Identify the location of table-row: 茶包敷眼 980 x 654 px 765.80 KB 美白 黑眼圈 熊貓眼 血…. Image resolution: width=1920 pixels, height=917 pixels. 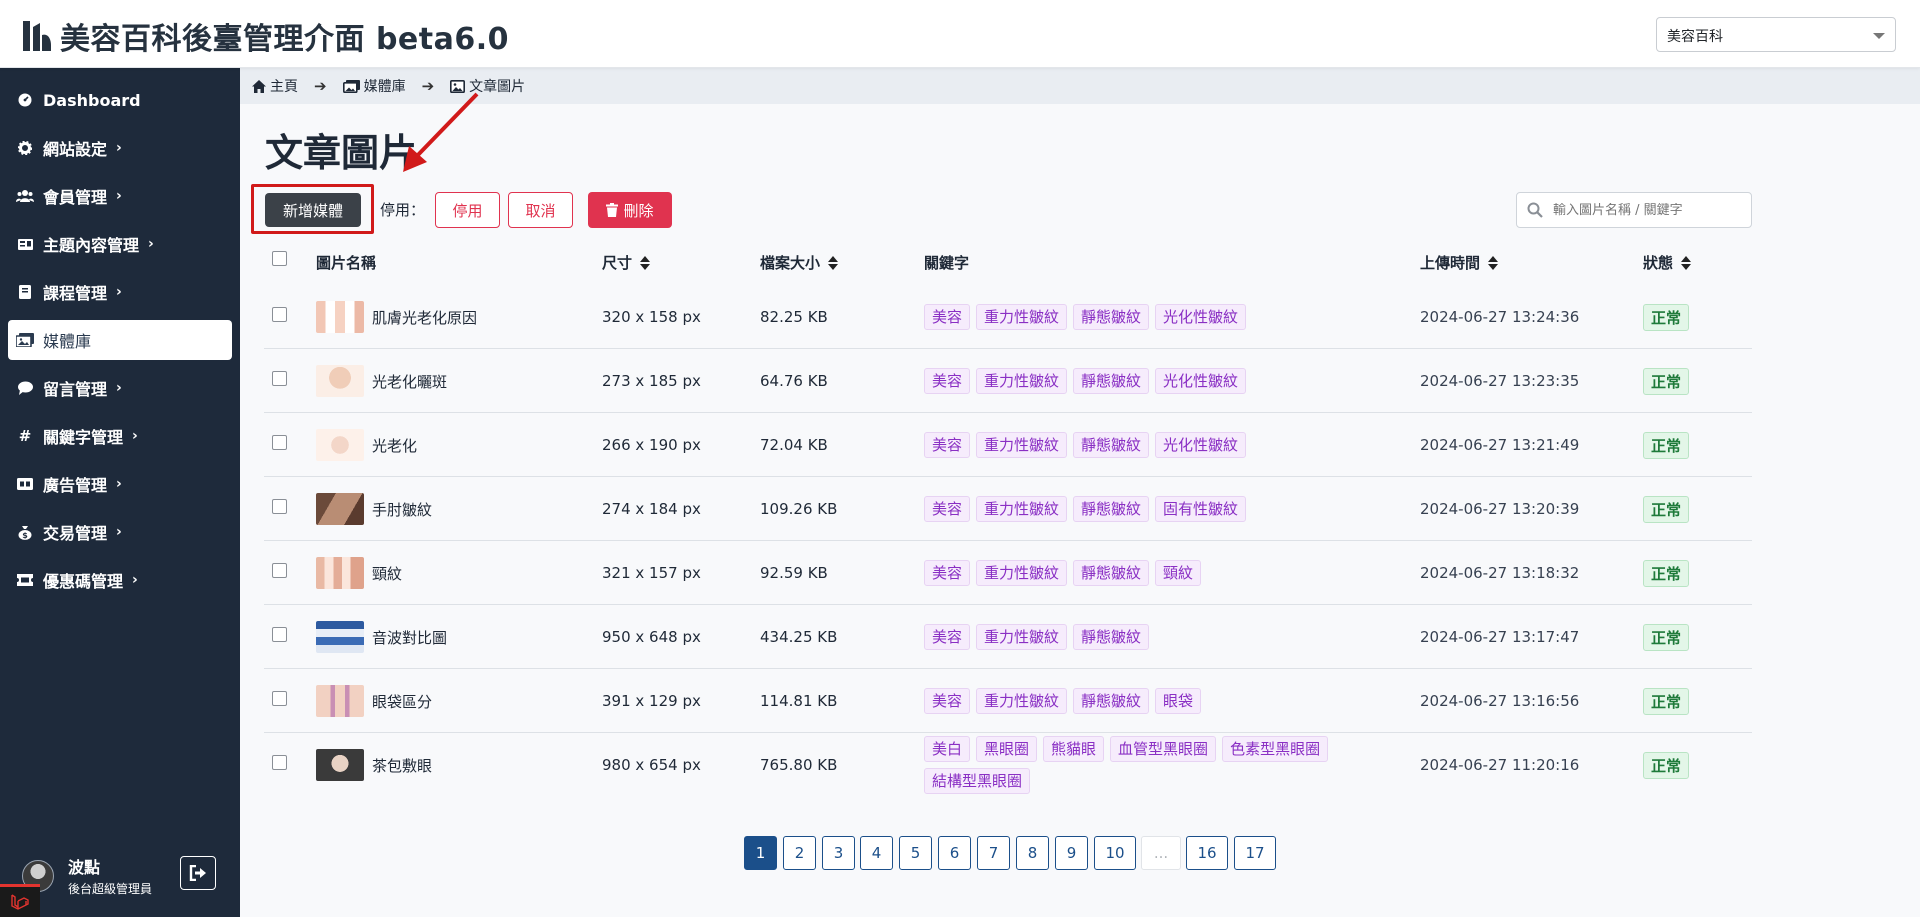
(1008, 765).